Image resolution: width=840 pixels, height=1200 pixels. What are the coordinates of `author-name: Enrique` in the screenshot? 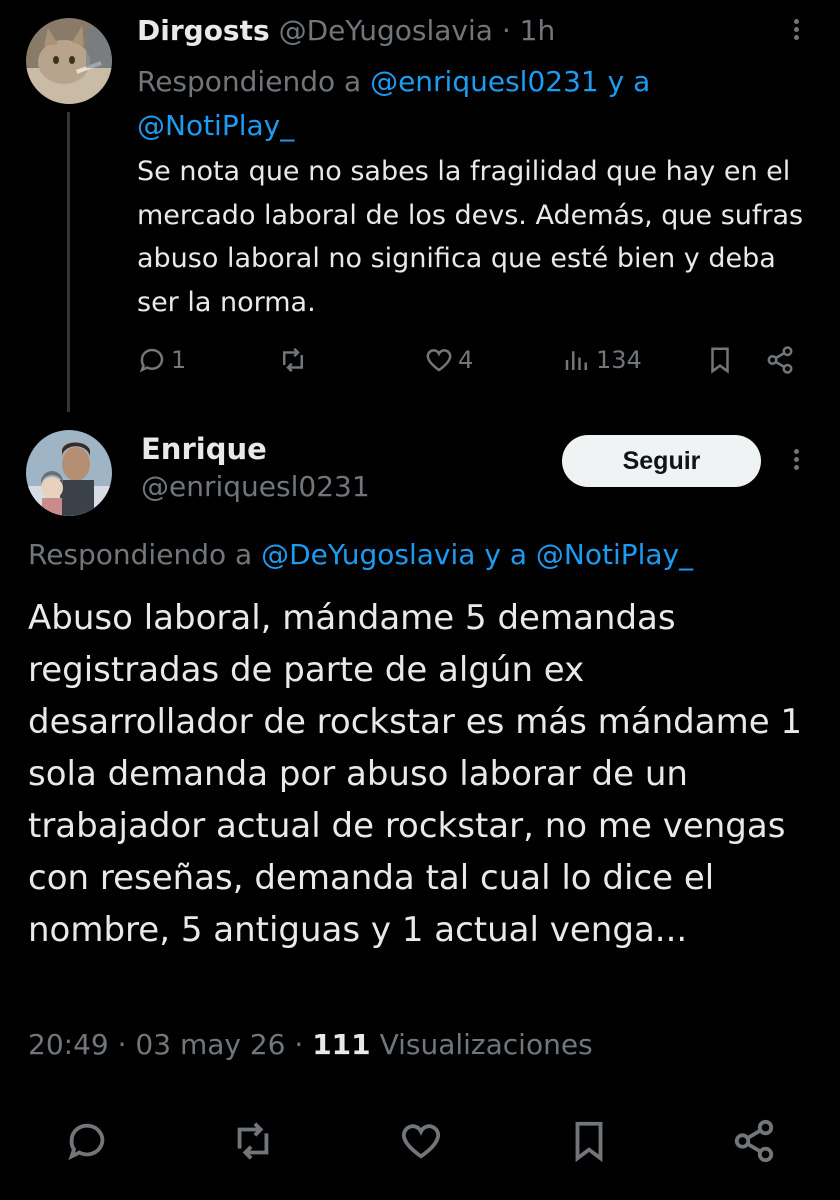 It's located at (204, 449).